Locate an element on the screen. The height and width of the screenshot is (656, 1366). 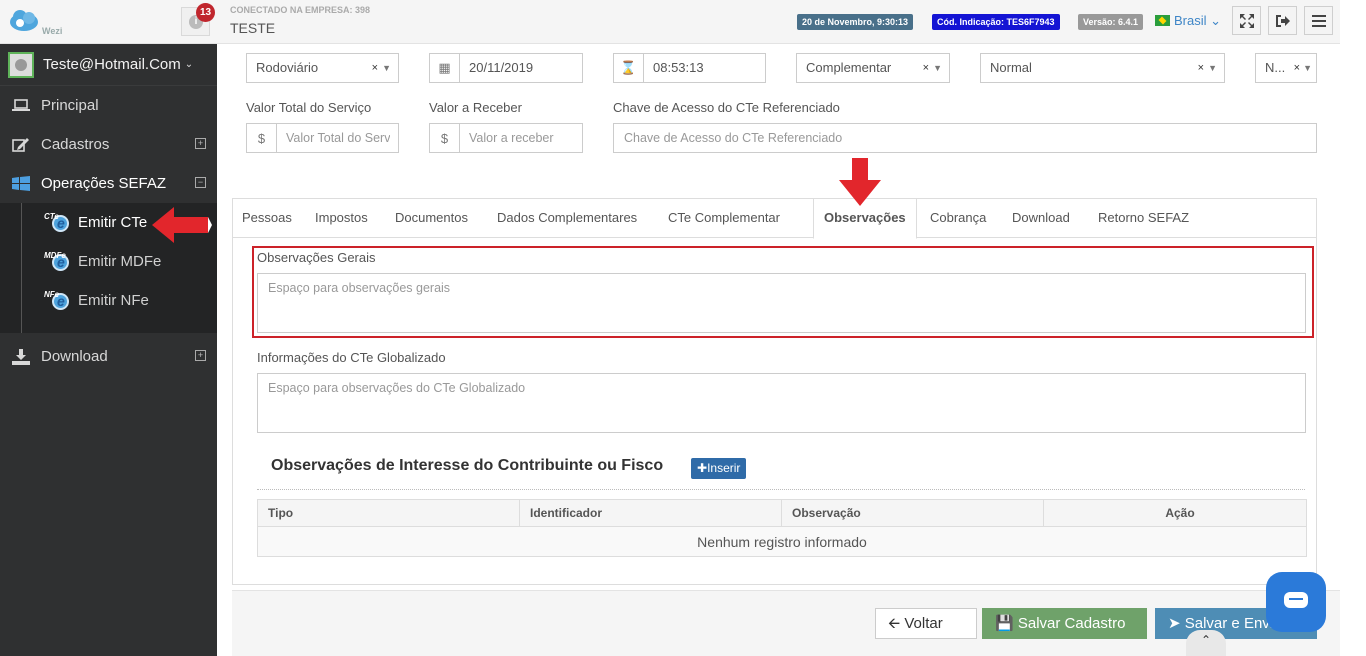
sidebar-item-label: Principal is located at coordinates (70, 105).